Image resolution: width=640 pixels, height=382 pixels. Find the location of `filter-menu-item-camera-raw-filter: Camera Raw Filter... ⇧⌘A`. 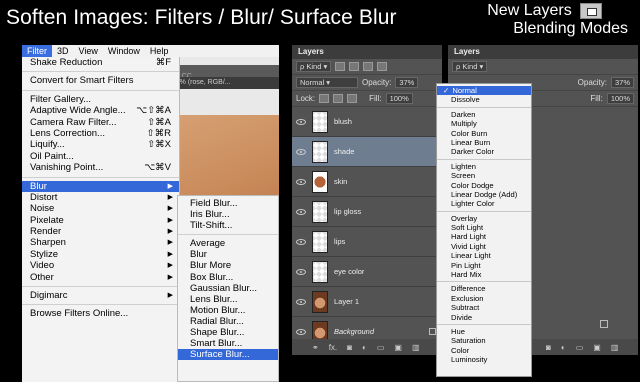

filter-menu-item-camera-raw-filter: Camera Raw Filter... ⇧⌘A is located at coordinates (100, 122).